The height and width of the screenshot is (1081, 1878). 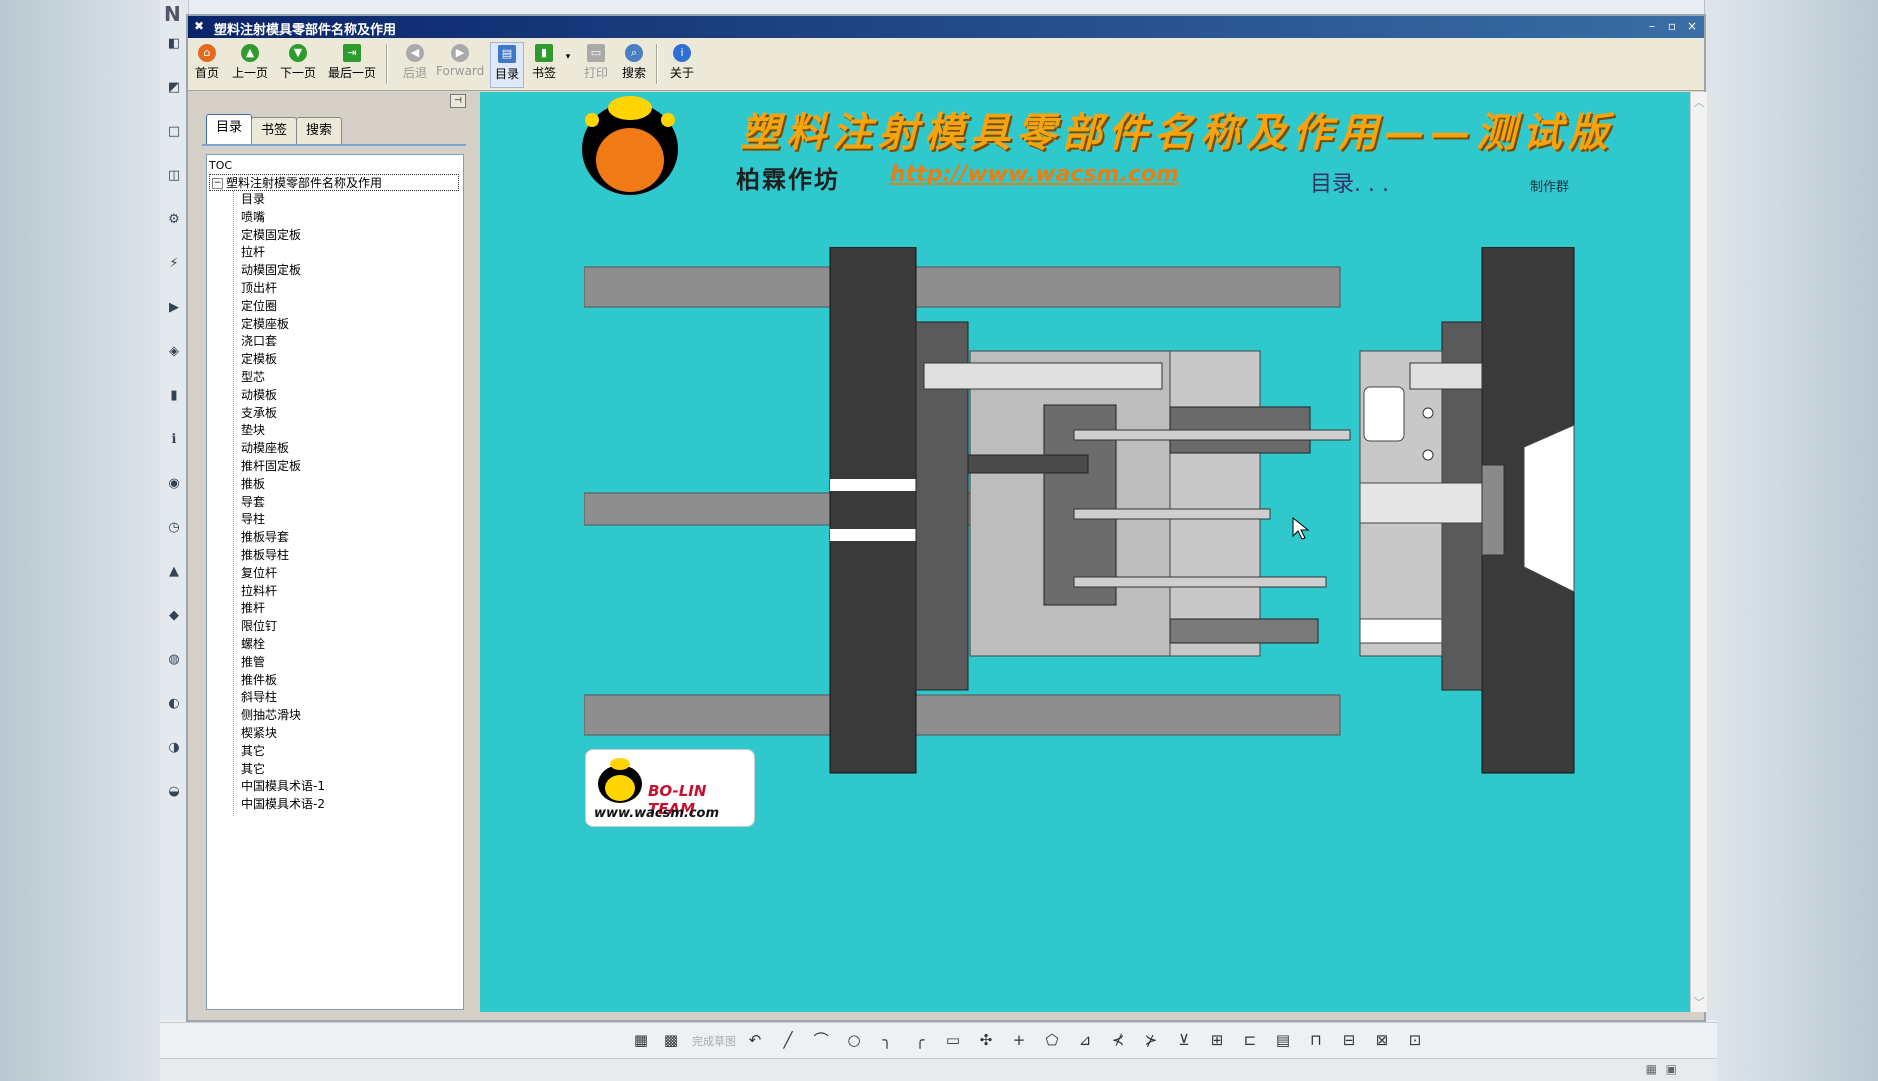 What do you see at coordinates (352, 64) in the screenshot?
I see `last-page-button: ⇥ 最后一页` at bounding box center [352, 64].